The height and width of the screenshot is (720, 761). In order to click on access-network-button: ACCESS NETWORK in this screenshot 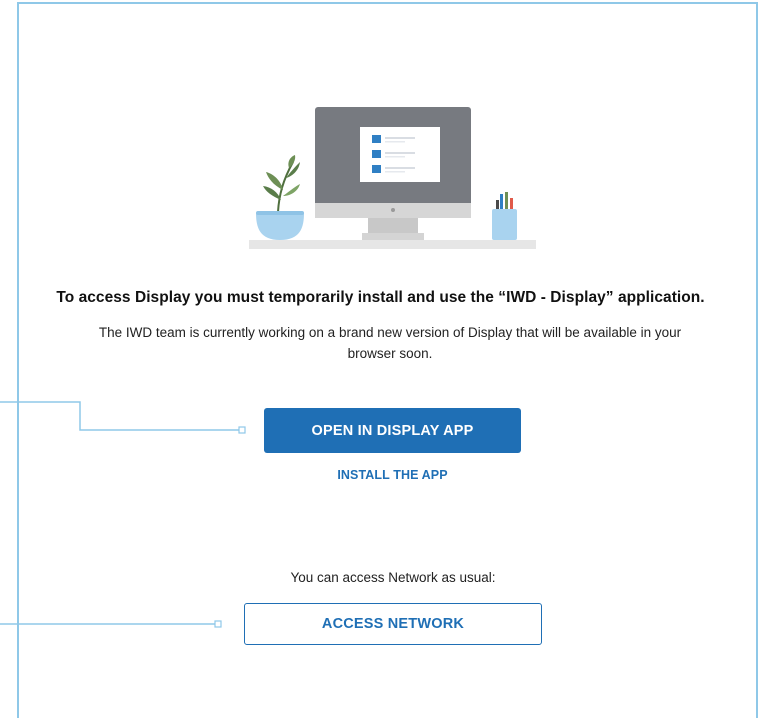, I will do `click(393, 624)`.